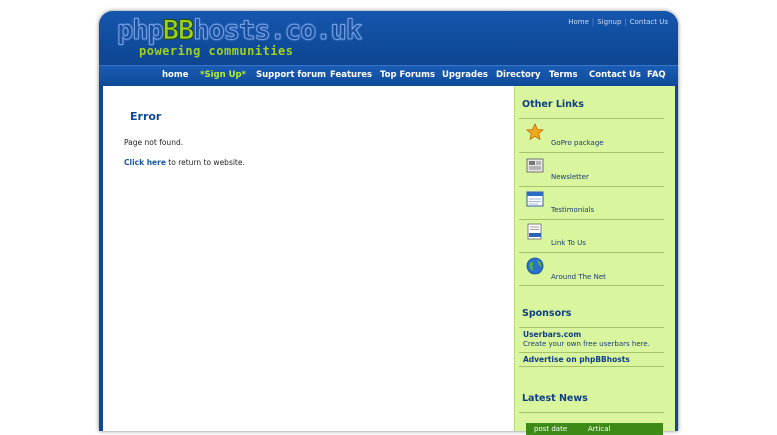  What do you see at coordinates (278, 31) in the screenshot?
I see `logo-suffix: hosts.co.uk` at bounding box center [278, 31].